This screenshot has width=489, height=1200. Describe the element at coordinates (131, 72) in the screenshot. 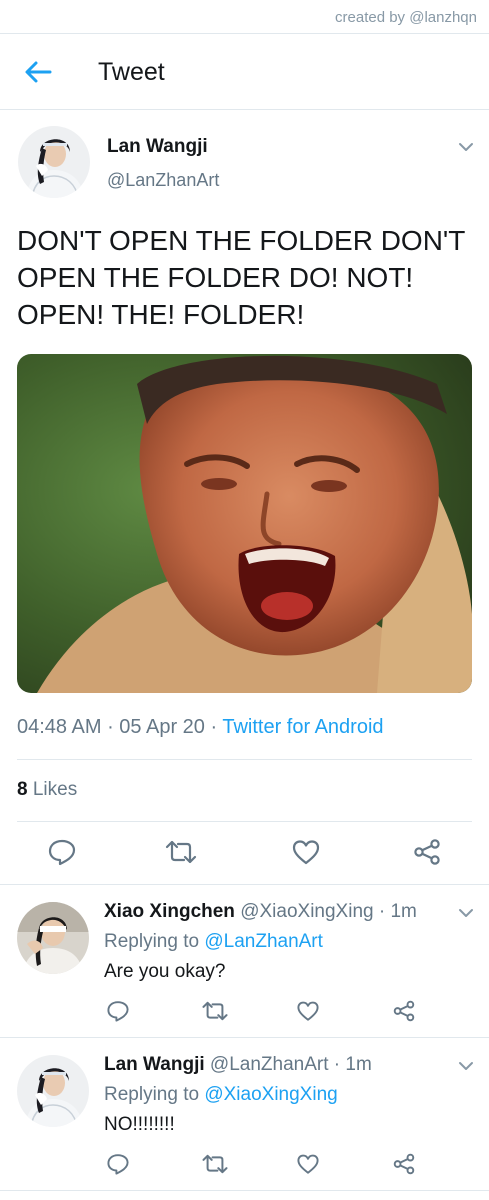

I see `page-title: Tweet` at that location.